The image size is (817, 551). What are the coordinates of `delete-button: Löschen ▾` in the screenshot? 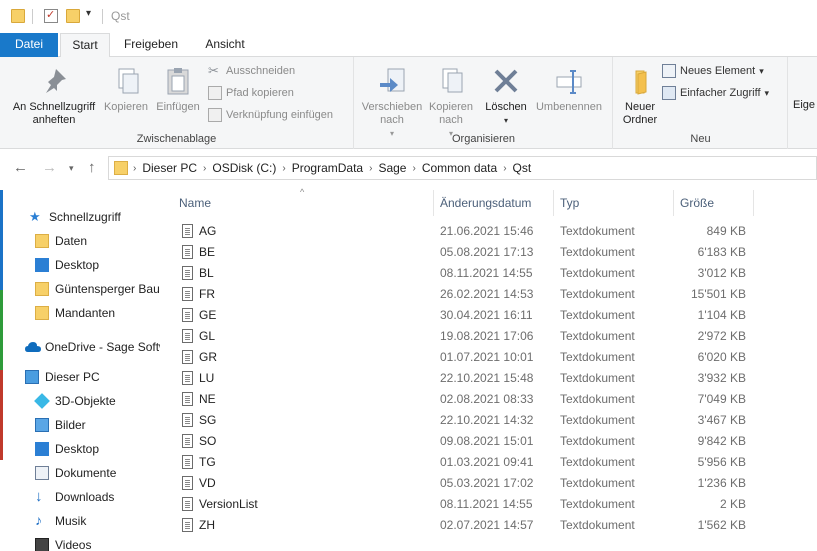 It's located at (506, 94).